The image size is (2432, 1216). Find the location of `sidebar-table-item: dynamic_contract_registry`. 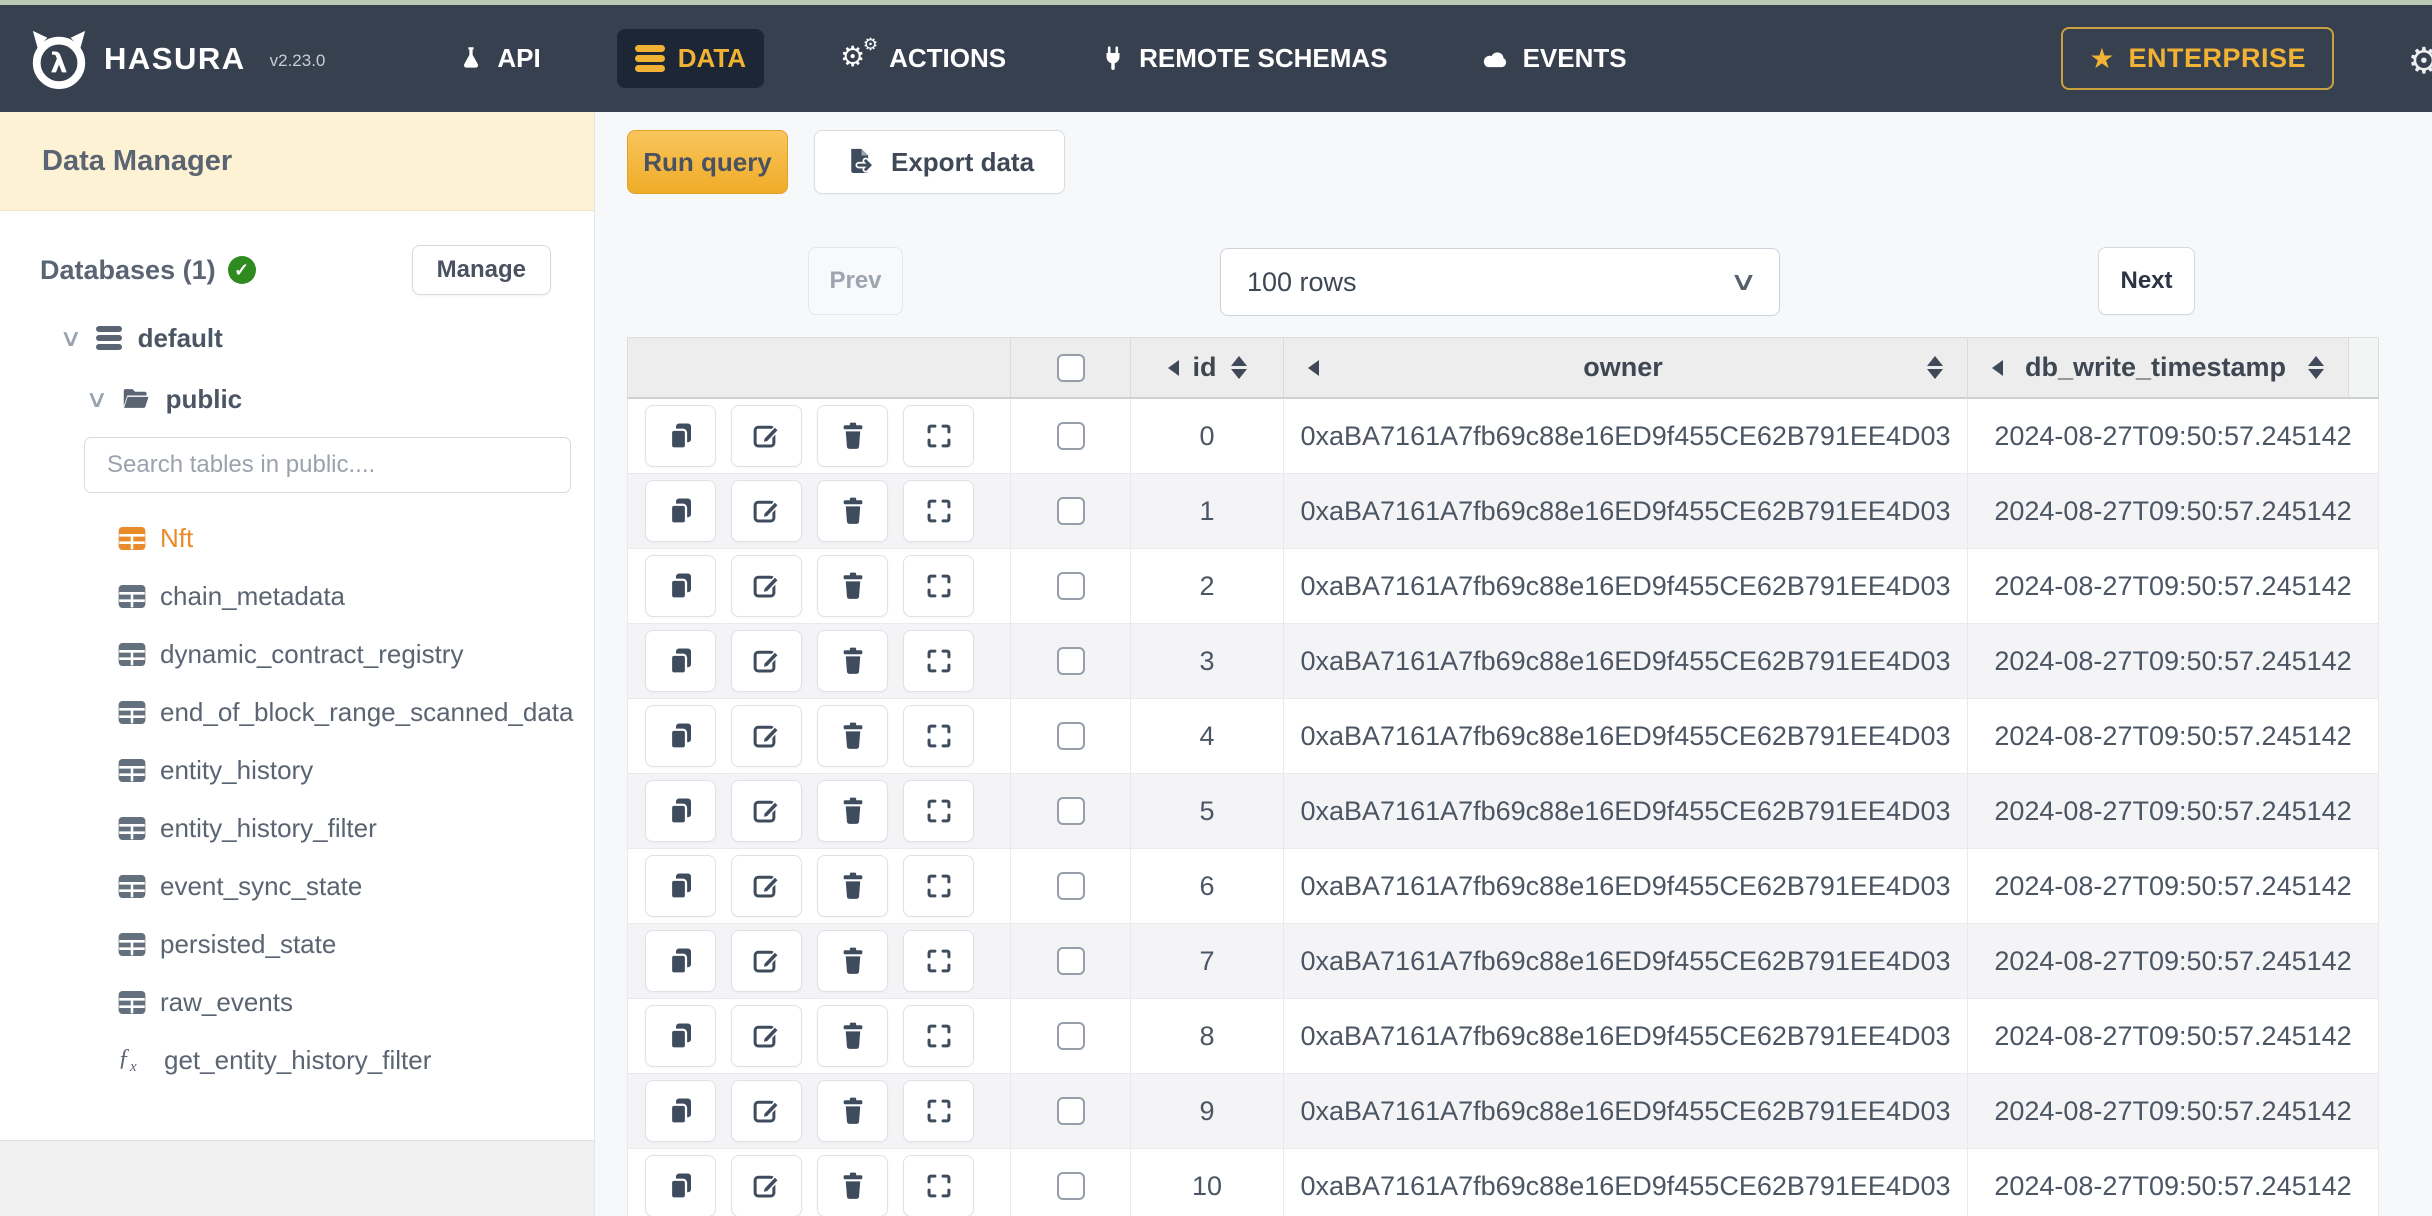

sidebar-table-item: dynamic_contract_registry is located at coordinates (297, 654).